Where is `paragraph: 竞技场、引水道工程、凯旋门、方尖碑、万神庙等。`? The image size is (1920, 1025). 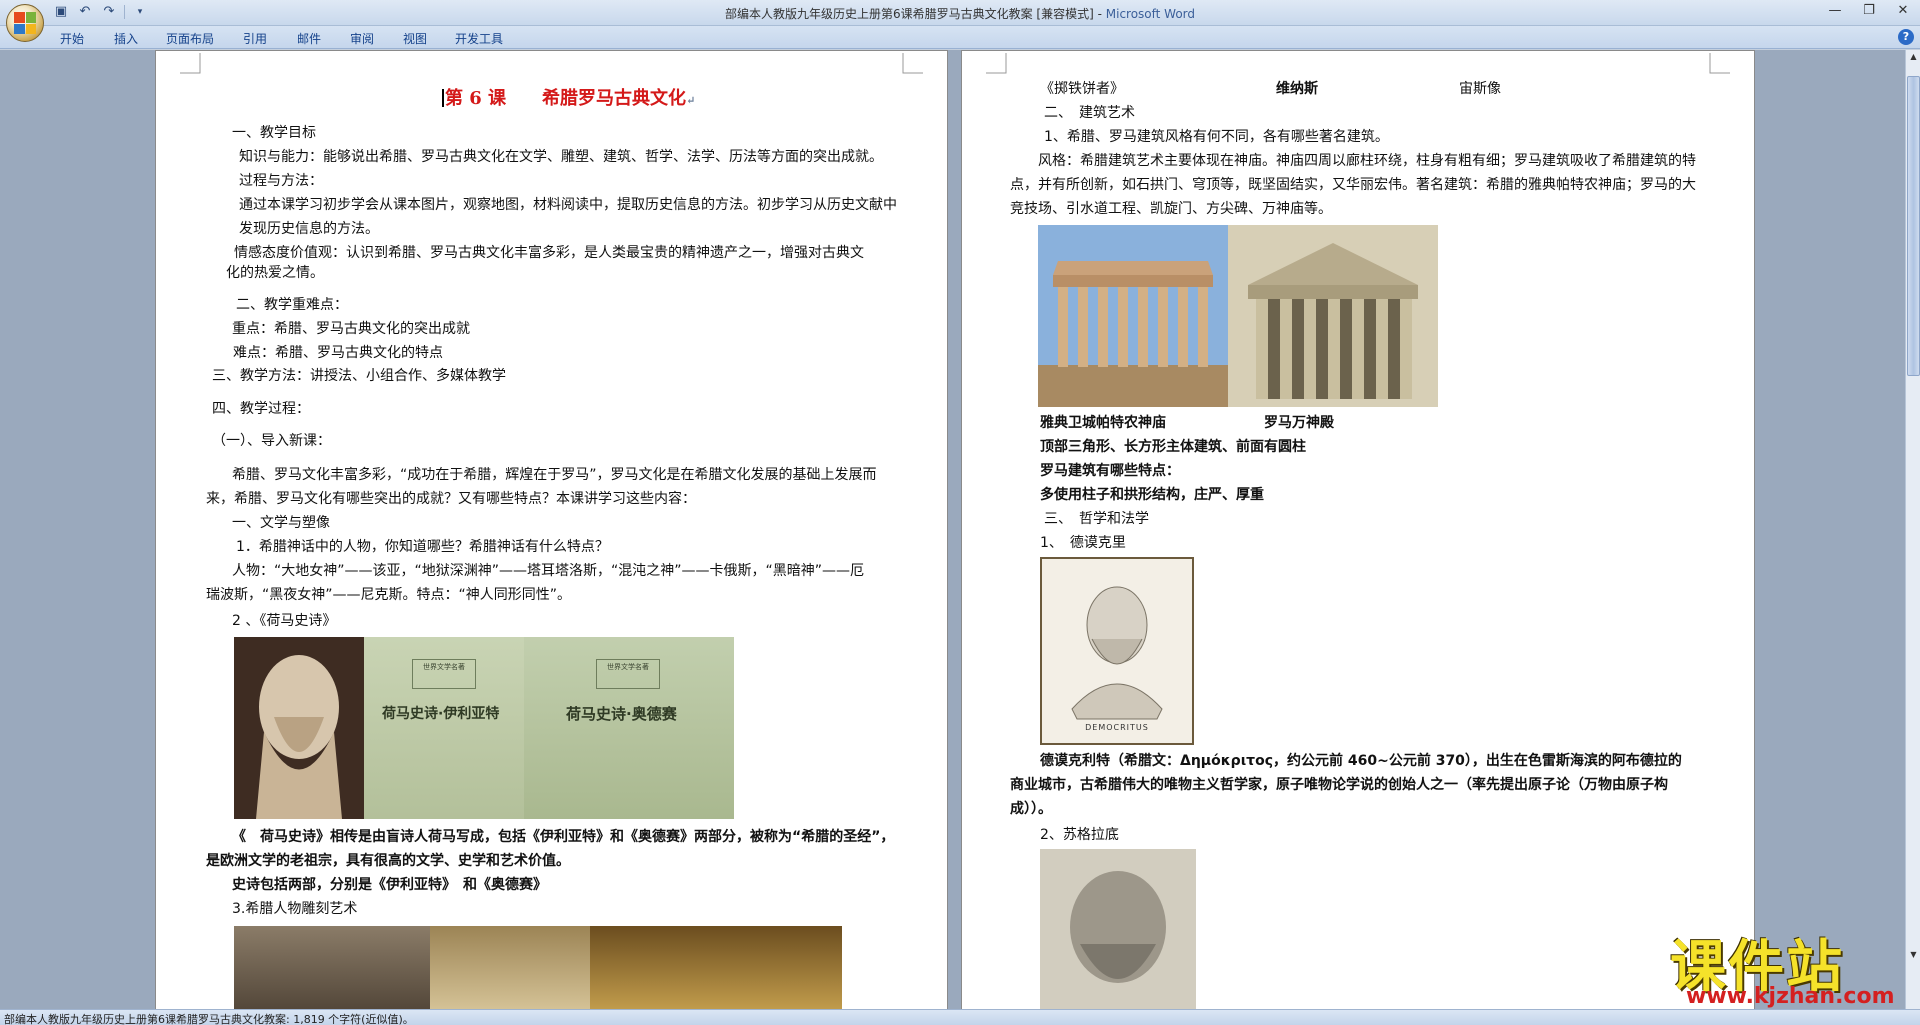 paragraph: 竞技场、引水道工程、凯旋门、方尖碑、万神庙等。 is located at coordinates (1171, 209).